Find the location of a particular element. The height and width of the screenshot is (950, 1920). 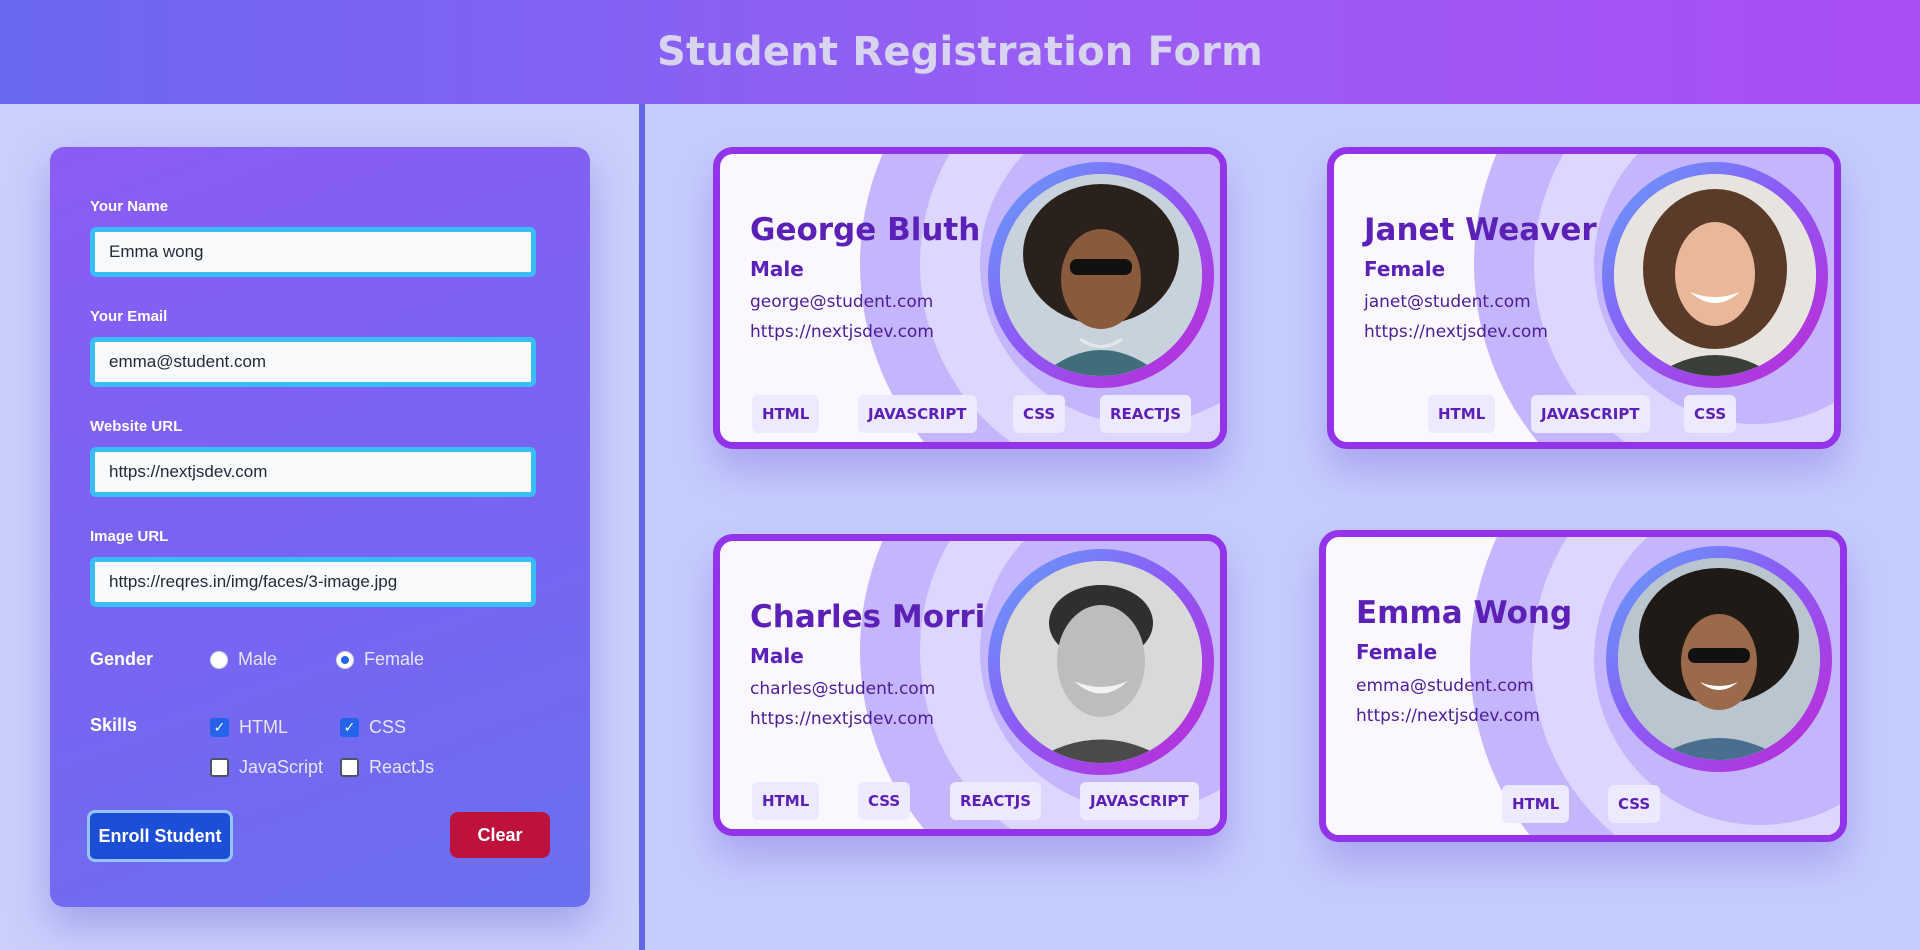

skill-option-reactjs: ReactJs is located at coordinates (387, 767).